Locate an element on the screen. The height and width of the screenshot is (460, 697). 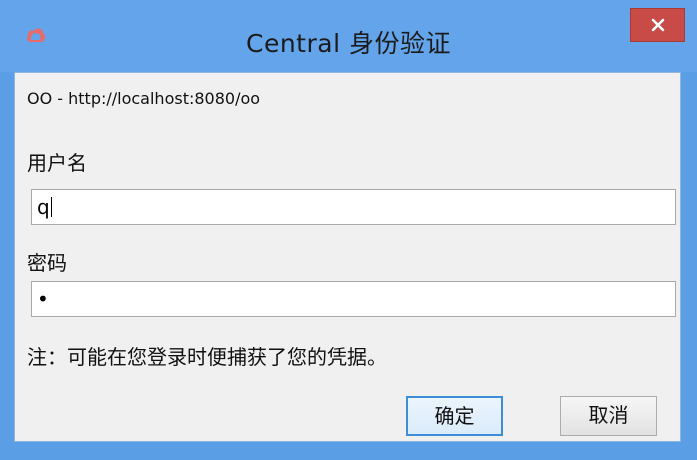
username-value: q is located at coordinates (43, 207).